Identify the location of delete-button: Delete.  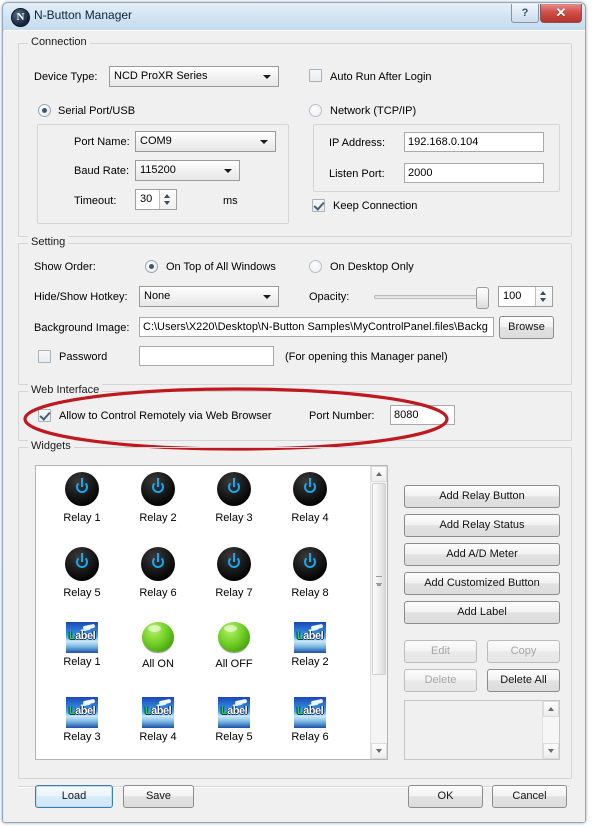
(440, 680).